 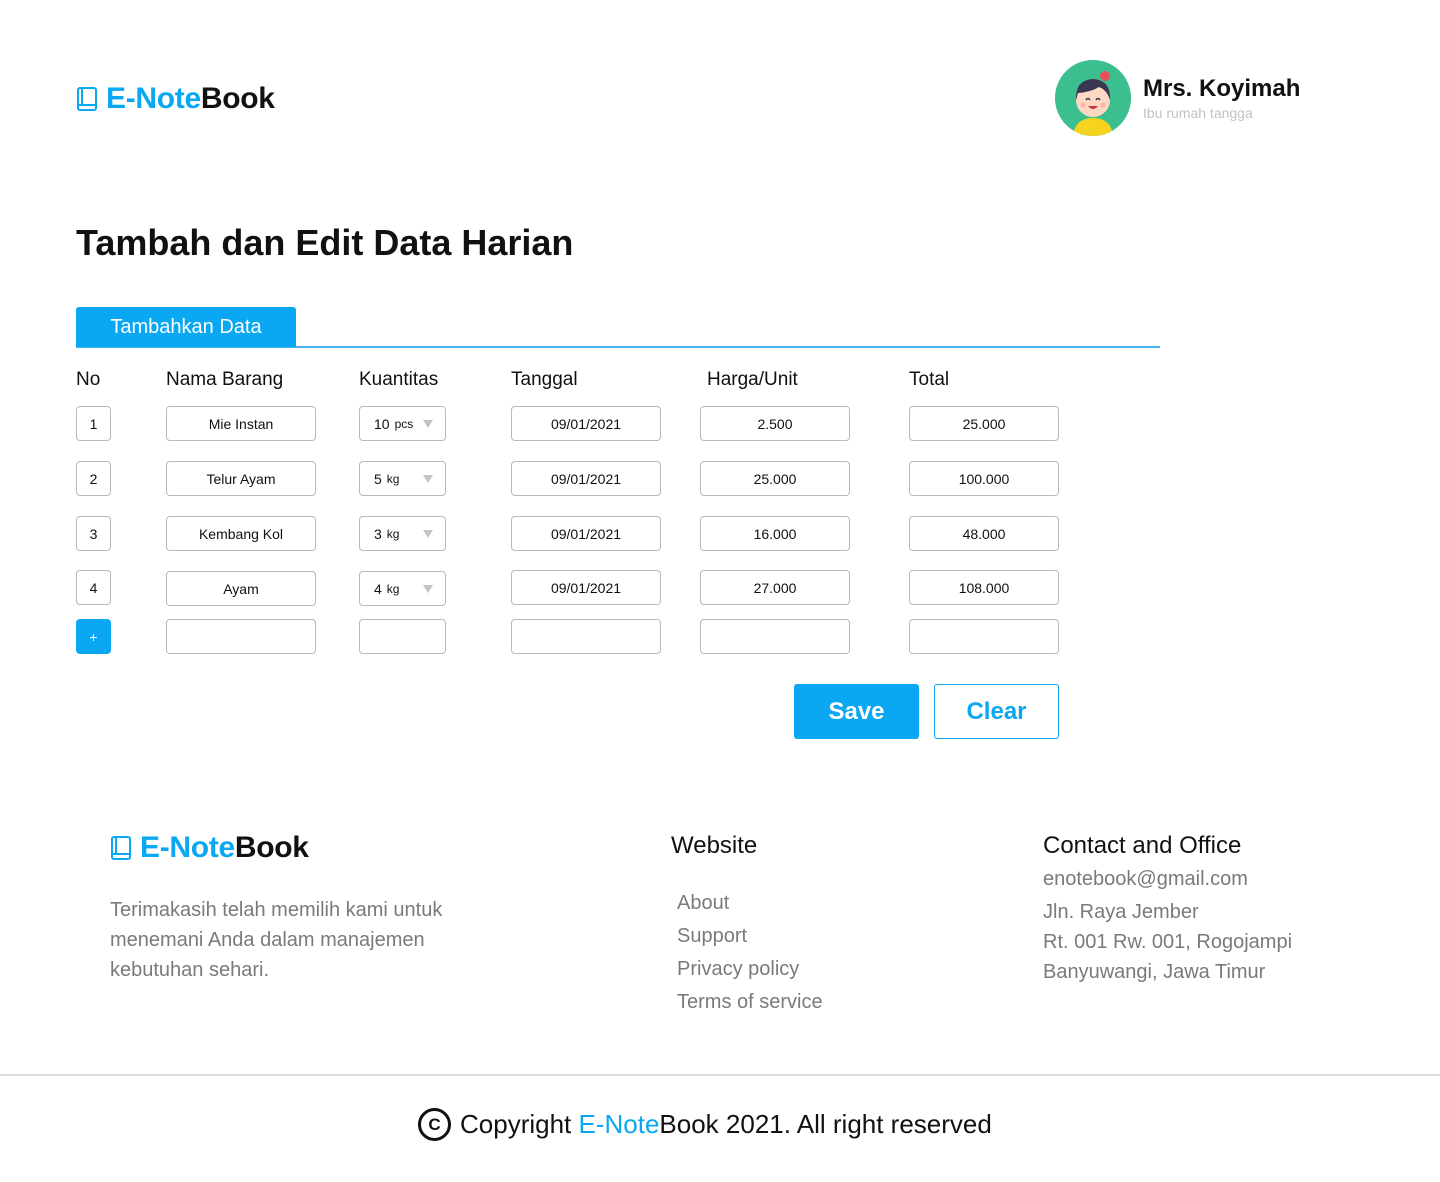 I want to click on quantity-select: 4 kg, so click(x=402, y=588).